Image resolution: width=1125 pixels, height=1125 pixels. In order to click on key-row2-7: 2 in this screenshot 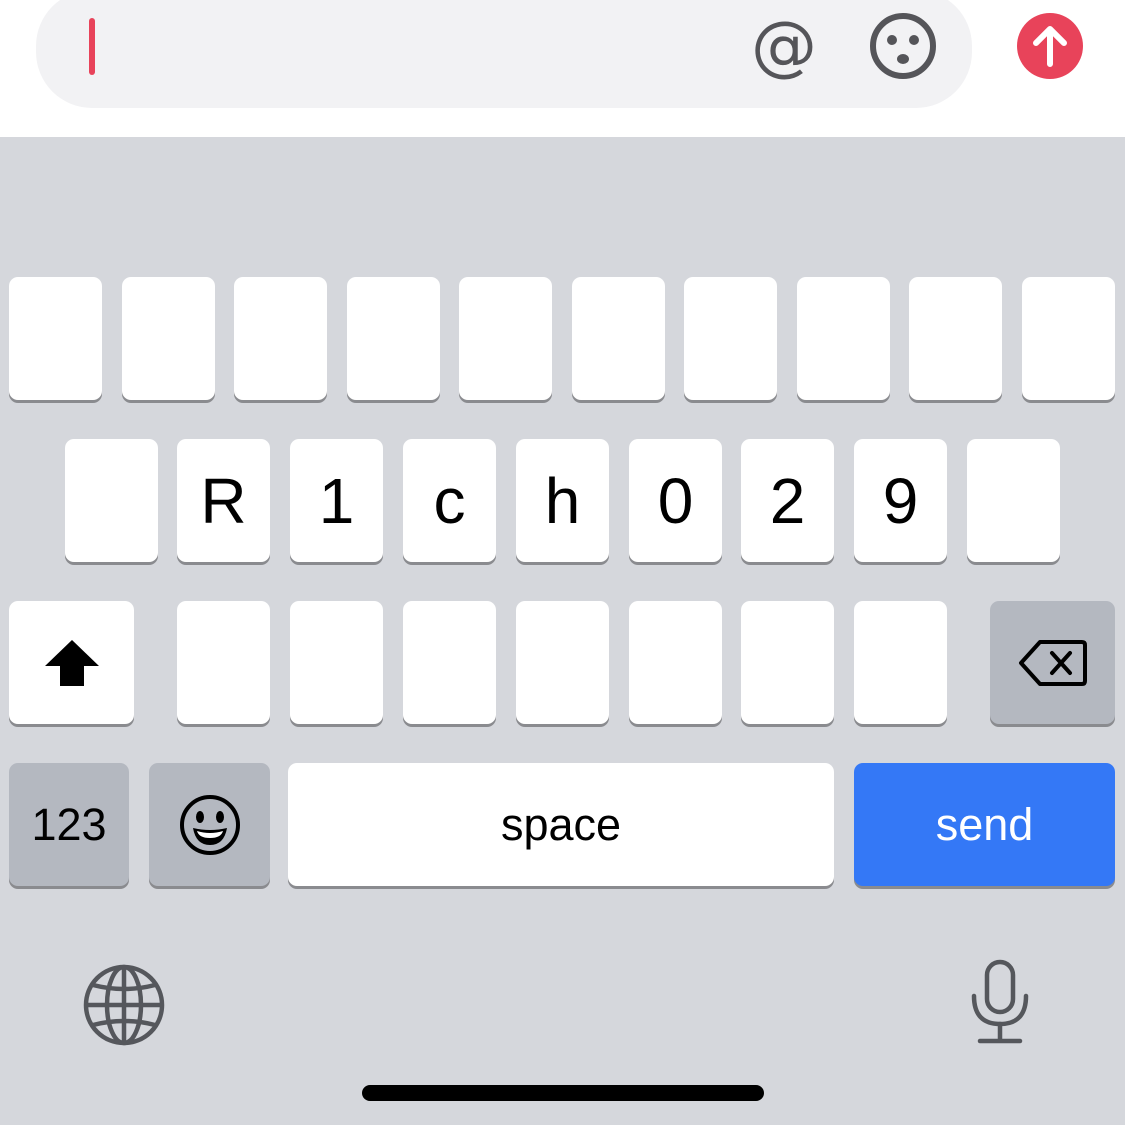, I will do `click(787, 500)`.